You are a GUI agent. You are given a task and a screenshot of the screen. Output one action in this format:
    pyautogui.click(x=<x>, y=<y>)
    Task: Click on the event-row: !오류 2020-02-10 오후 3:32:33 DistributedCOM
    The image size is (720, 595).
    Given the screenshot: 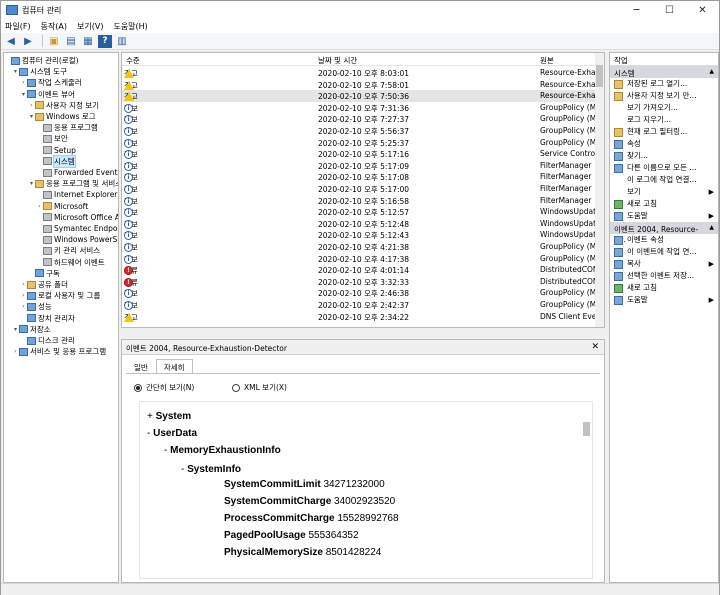 What is the action you would take?
    pyautogui.click(x=360, y=282)
    